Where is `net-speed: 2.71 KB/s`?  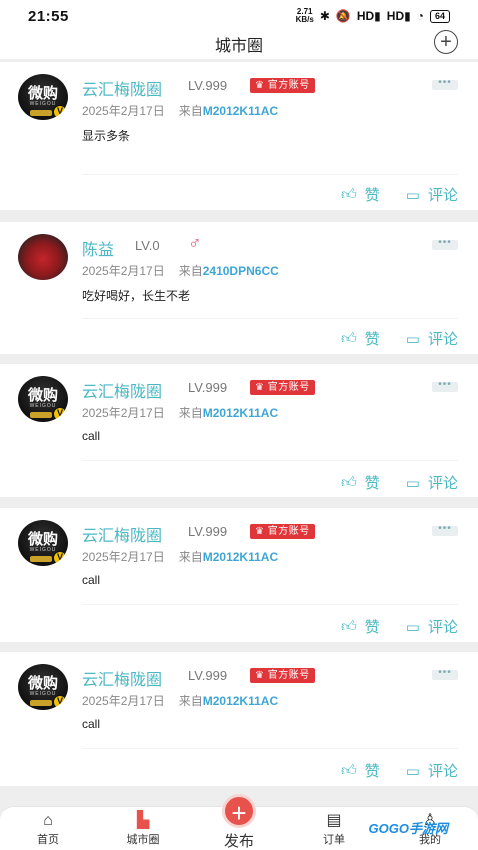
net-speed: 2.71 KB/s is located at coordinates (304, 15).